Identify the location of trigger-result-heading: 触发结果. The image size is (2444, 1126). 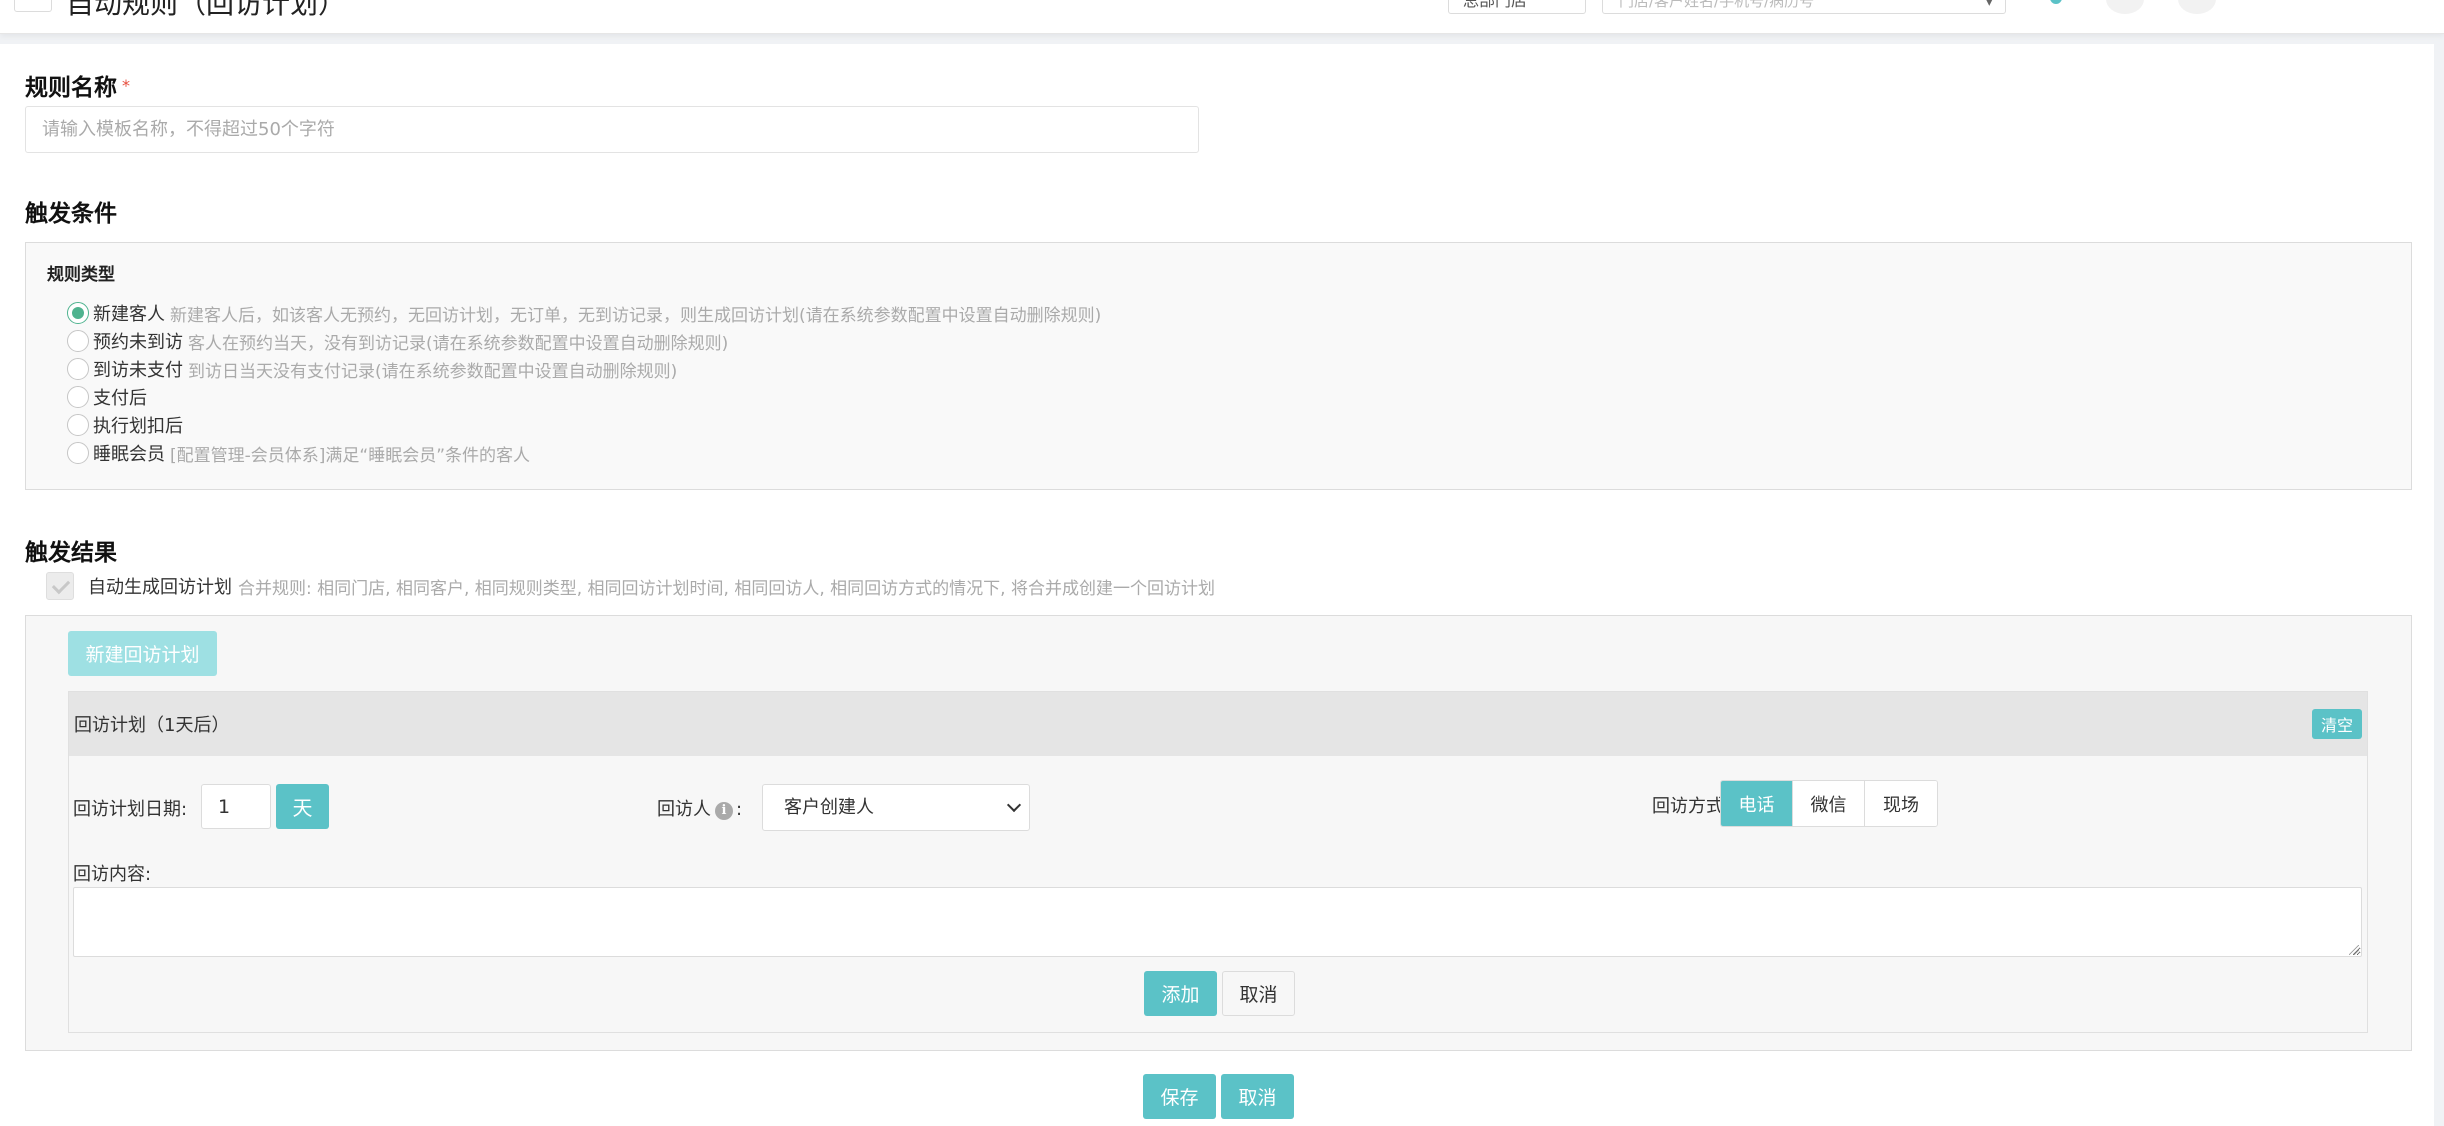
(71, 553).